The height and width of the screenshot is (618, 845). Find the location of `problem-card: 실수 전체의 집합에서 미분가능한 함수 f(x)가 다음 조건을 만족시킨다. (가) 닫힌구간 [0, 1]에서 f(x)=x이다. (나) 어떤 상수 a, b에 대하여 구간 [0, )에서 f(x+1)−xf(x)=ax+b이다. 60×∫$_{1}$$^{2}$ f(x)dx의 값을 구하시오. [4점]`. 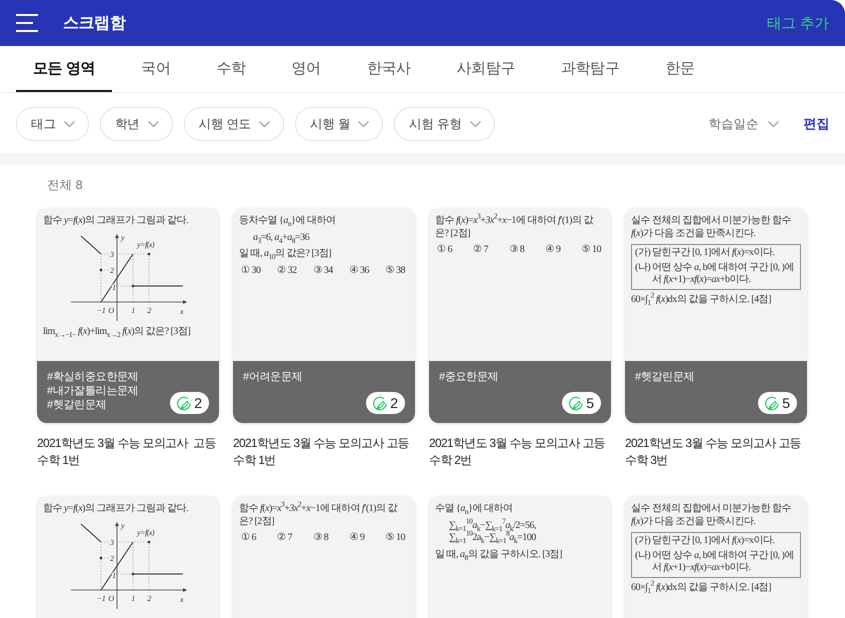

problem-card: 실수 전체의 집합에서 미분가능한 함수 f(x)가 다음 조건을 만족시킨다. (가) 닫힌구간 [0, 1]에서 f(x)=x이다. (나) 어떤 상수 a, b에 대하여 구간 [0, )에서 f(x+1)−xf(x)=ax+b이다. 60×∫$_{1}$$^{2}$ f(x)dx의 값을 구하시오. [4점] is located at coordinates (716, 557).